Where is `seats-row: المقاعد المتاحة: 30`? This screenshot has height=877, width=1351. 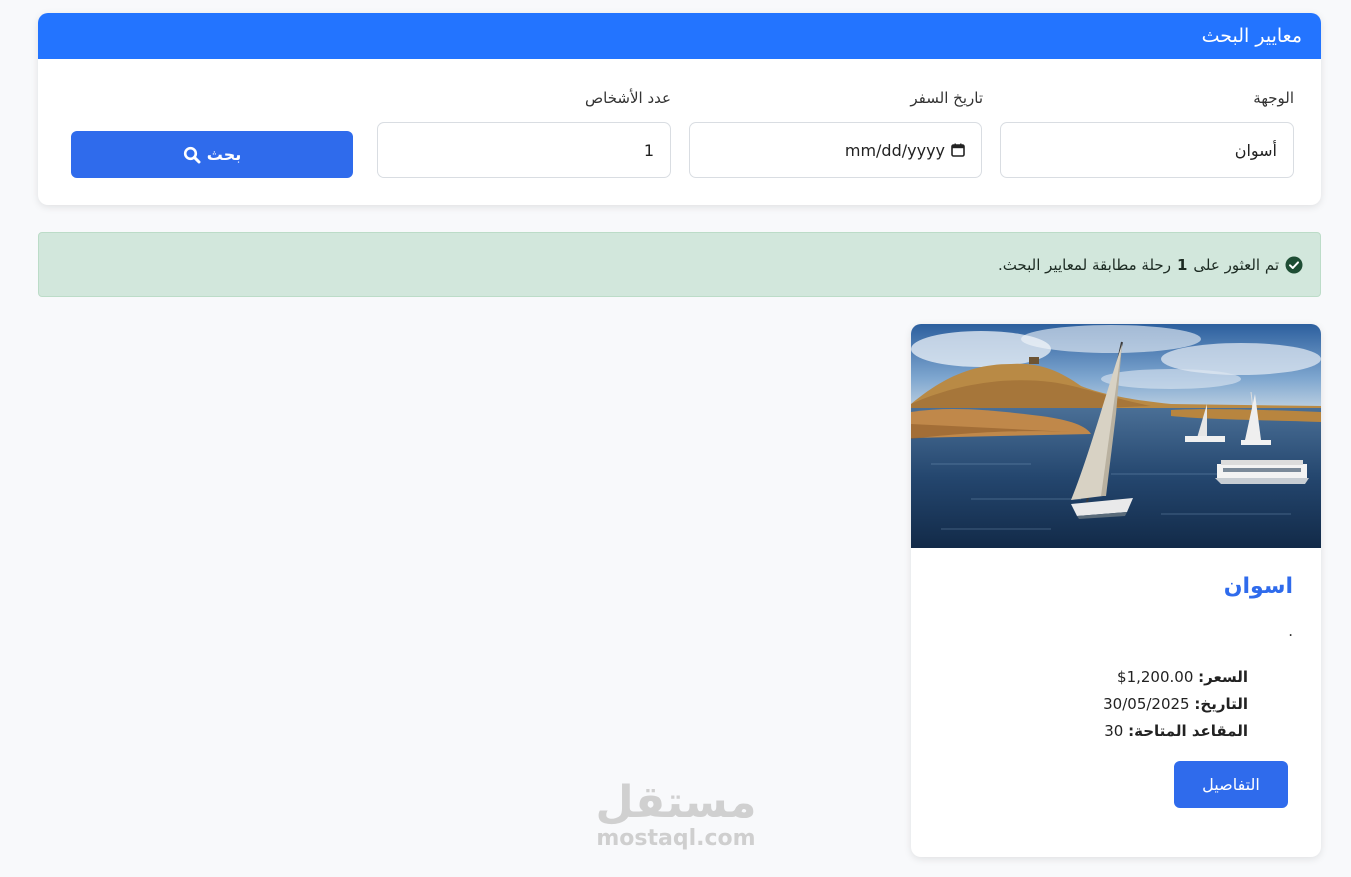
seats-row: المقاعد المتاحة: 30 is located at coordinates (1175, 731).